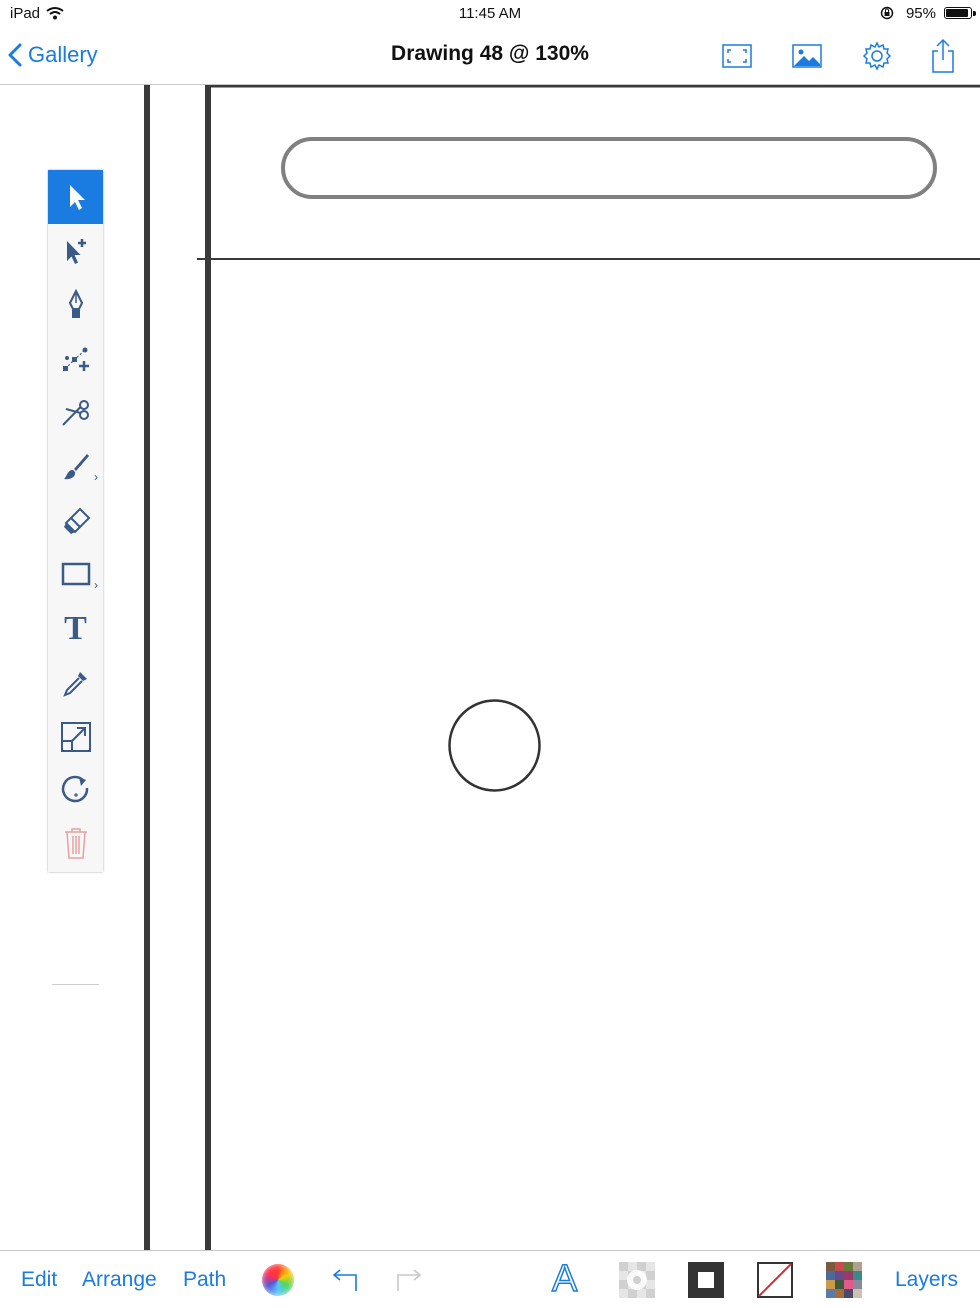 This screenshot has height=1308, width=980. What do you see at coordinates (807, 56) in the screenshot?
I see `image-icon` at bounding box center [807, 56].